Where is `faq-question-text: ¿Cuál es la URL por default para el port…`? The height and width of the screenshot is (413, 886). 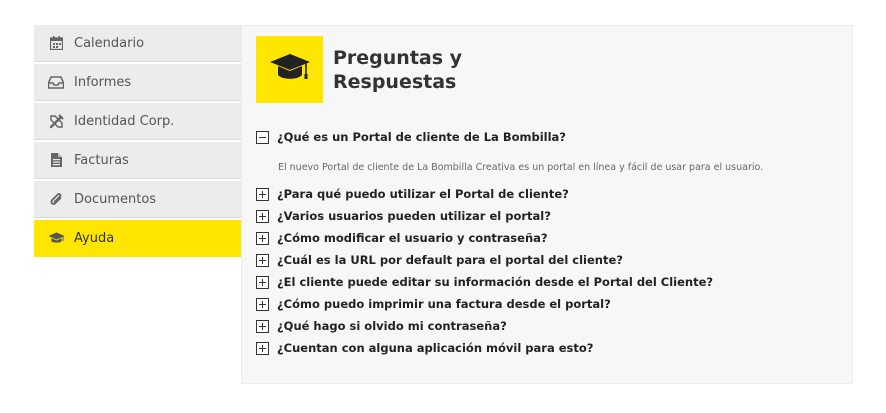 faq-question-text: ¿Cuál es la URL por default para el port… is located at coordinates (450, 260).